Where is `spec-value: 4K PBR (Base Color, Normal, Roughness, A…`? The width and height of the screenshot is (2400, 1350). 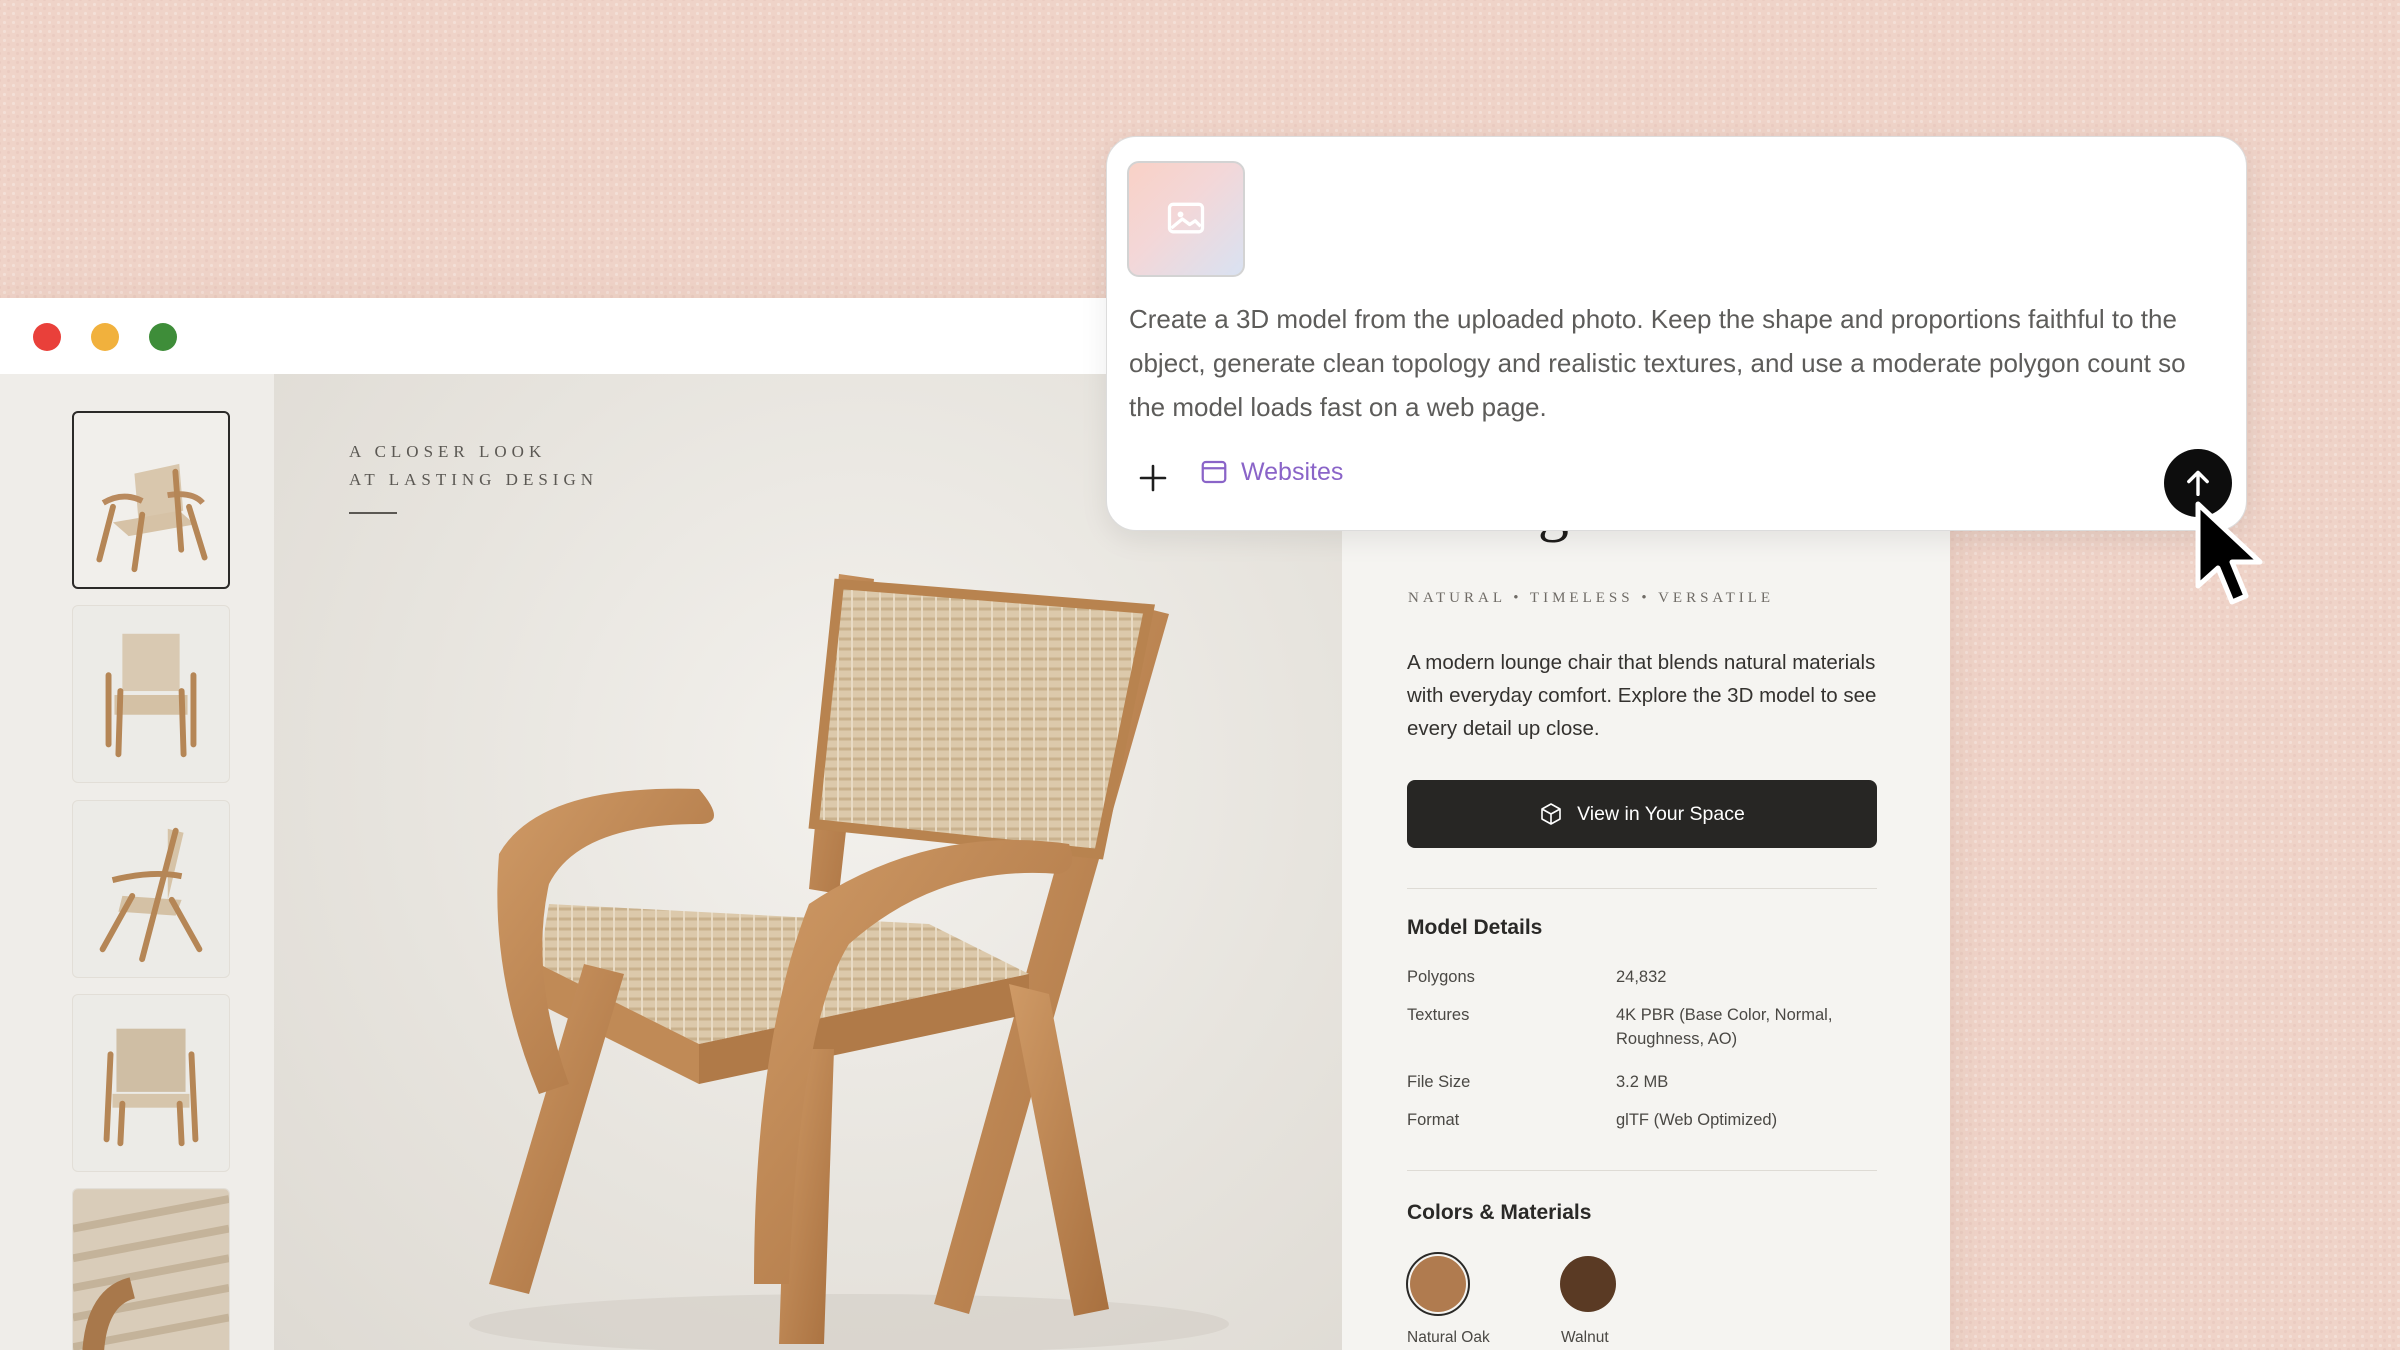
spec-value: 4K PBR (Base Color, Normal, Roughness, A… is located at coordinates (1724, 1027).